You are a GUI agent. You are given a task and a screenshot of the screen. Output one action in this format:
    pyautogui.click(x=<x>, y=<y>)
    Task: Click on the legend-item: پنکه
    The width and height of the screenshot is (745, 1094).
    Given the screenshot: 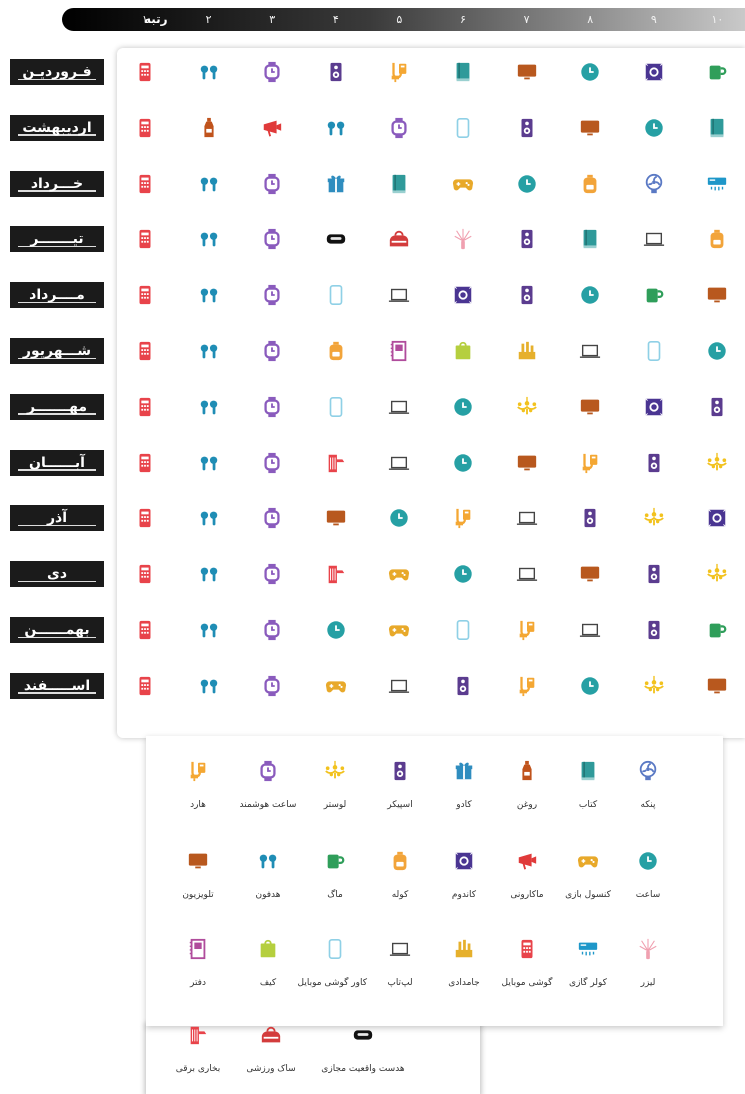 What is the action you would take?
    pyautogui.click(x=648, y=791)
    